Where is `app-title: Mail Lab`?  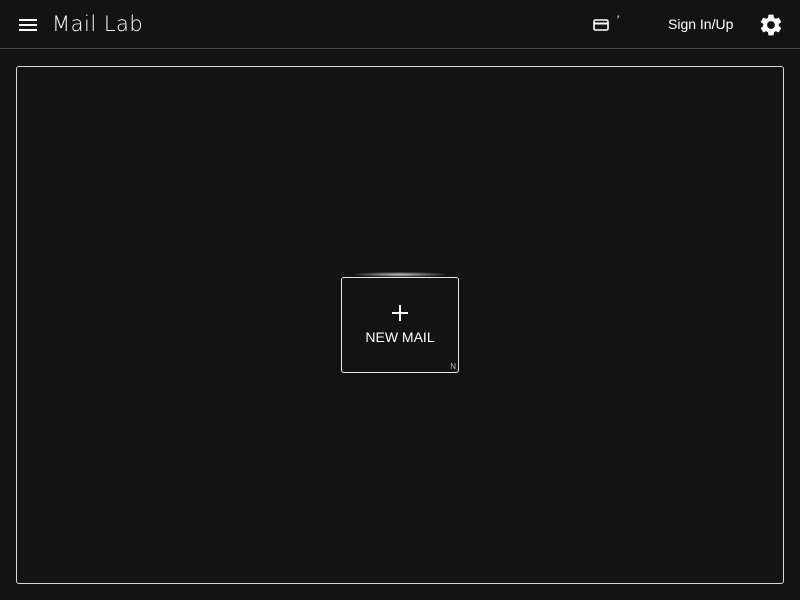
app-title: Mail Lab is located at coordinates (98, 24).